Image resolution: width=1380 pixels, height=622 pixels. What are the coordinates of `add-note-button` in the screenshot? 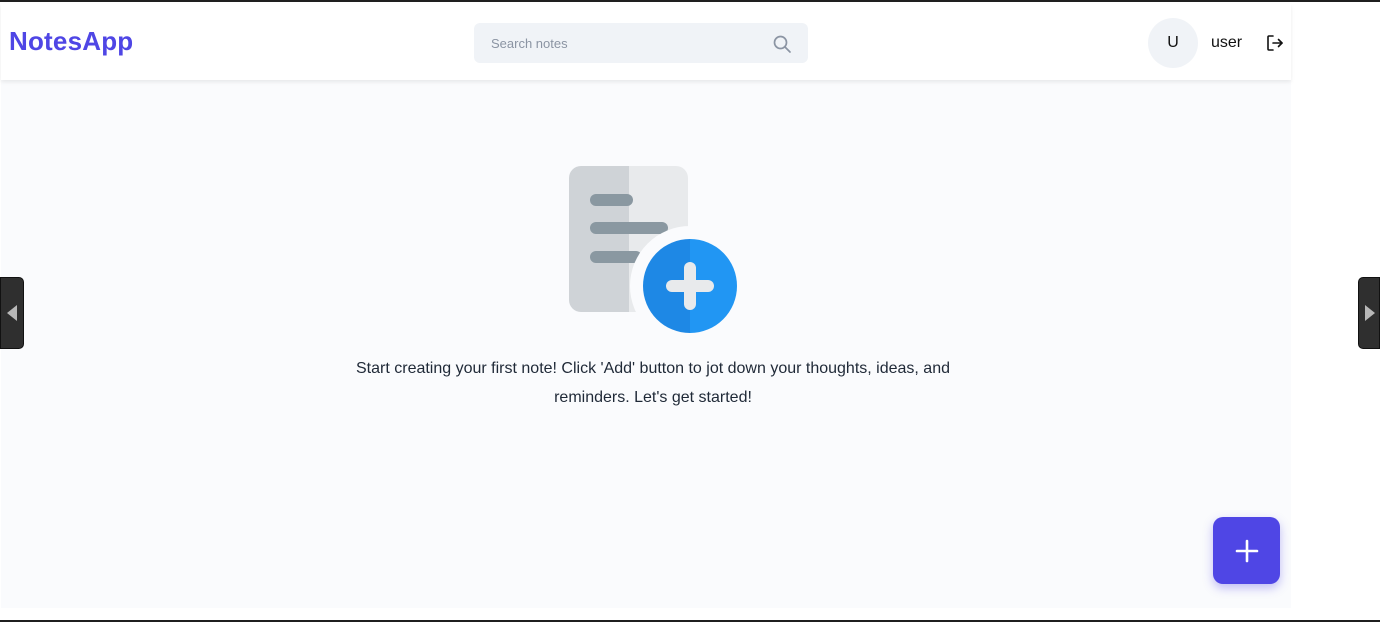 It's located at (1246, 550).